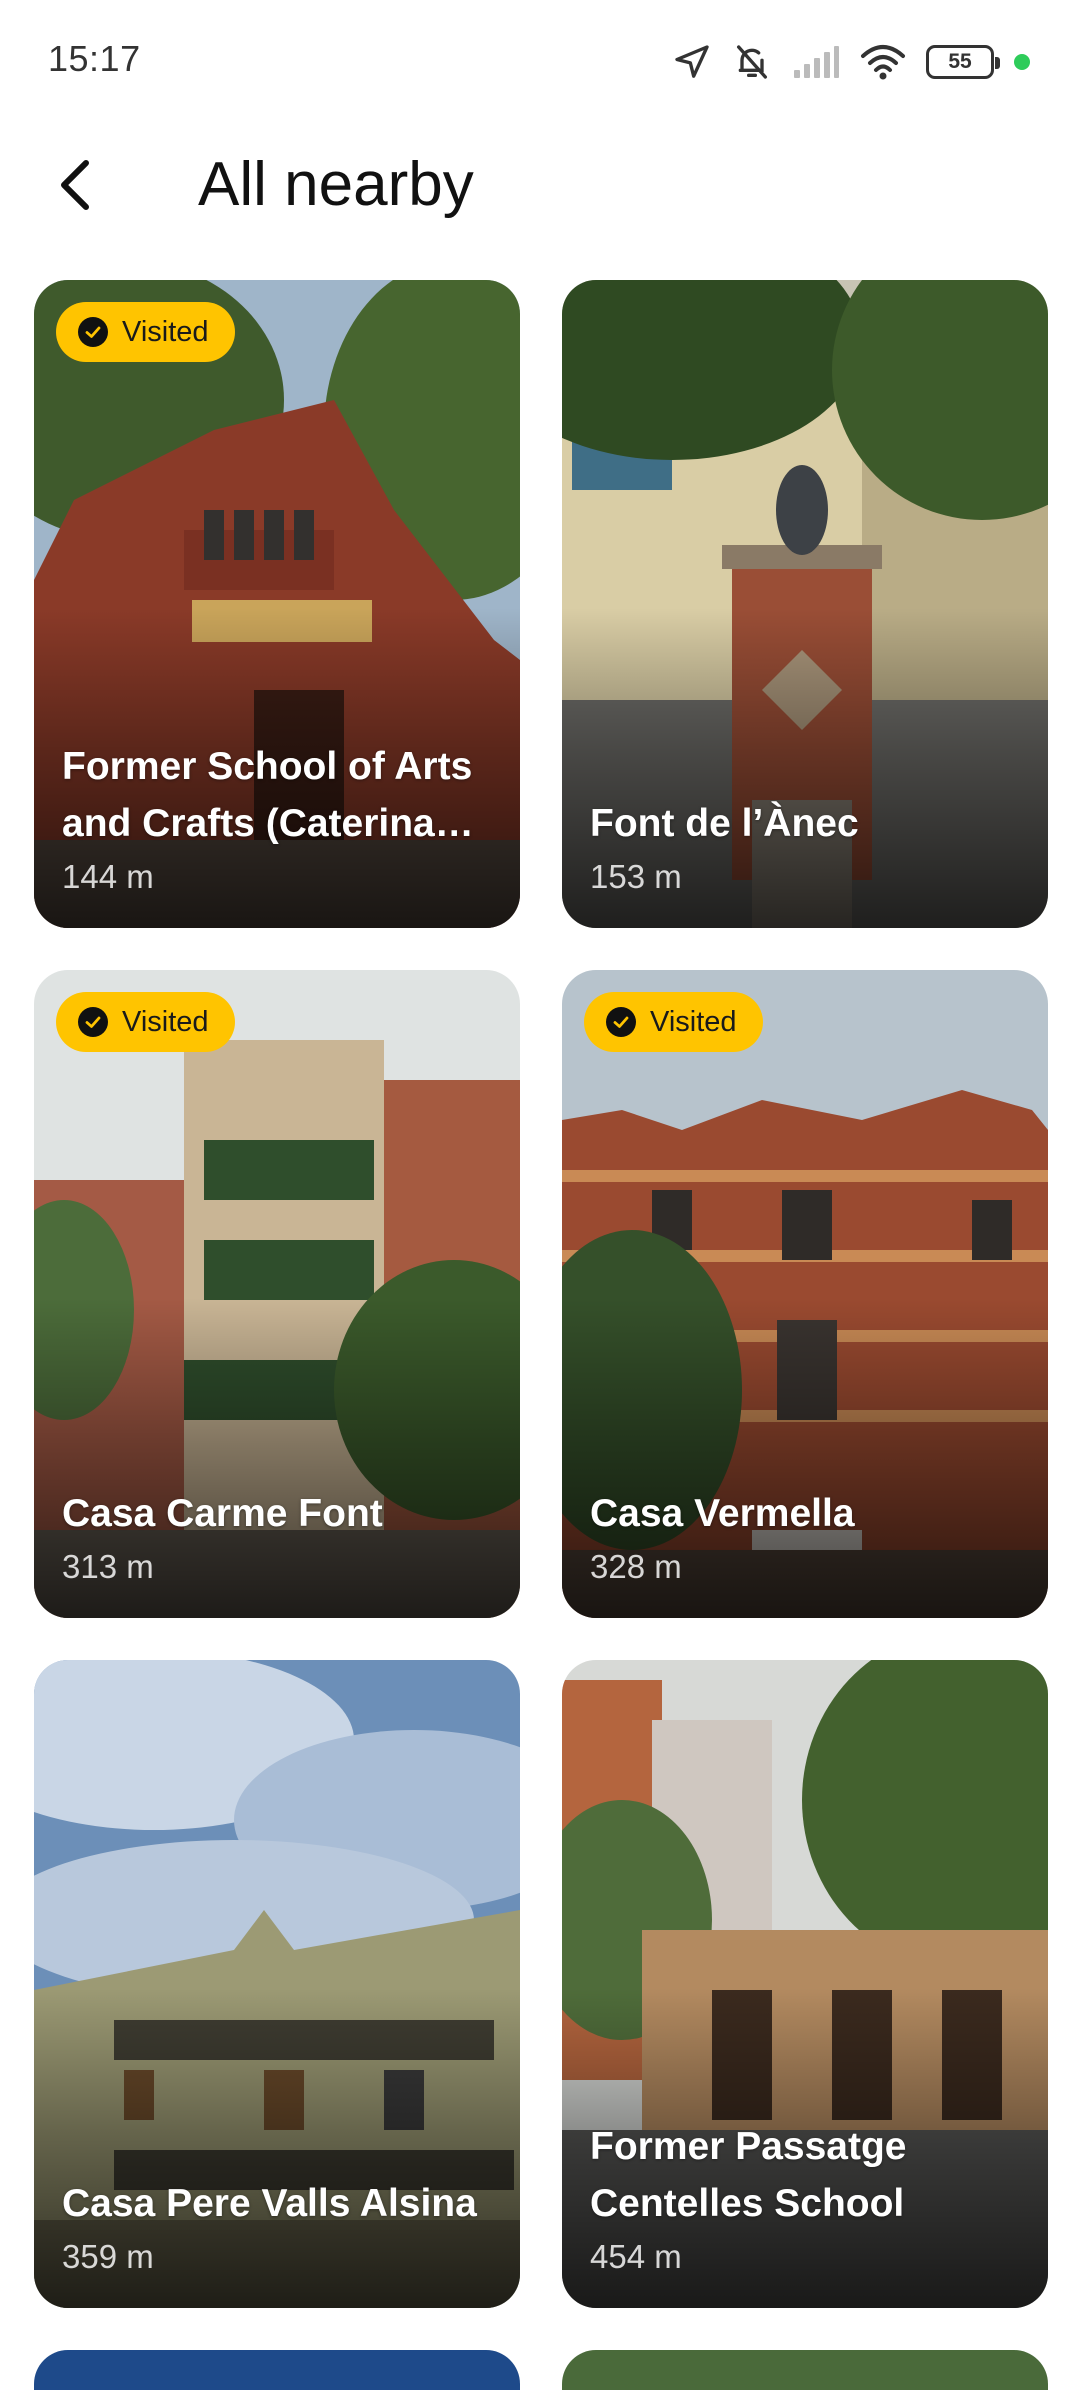  I want to click on status-icons: 55, so click(851, 62).